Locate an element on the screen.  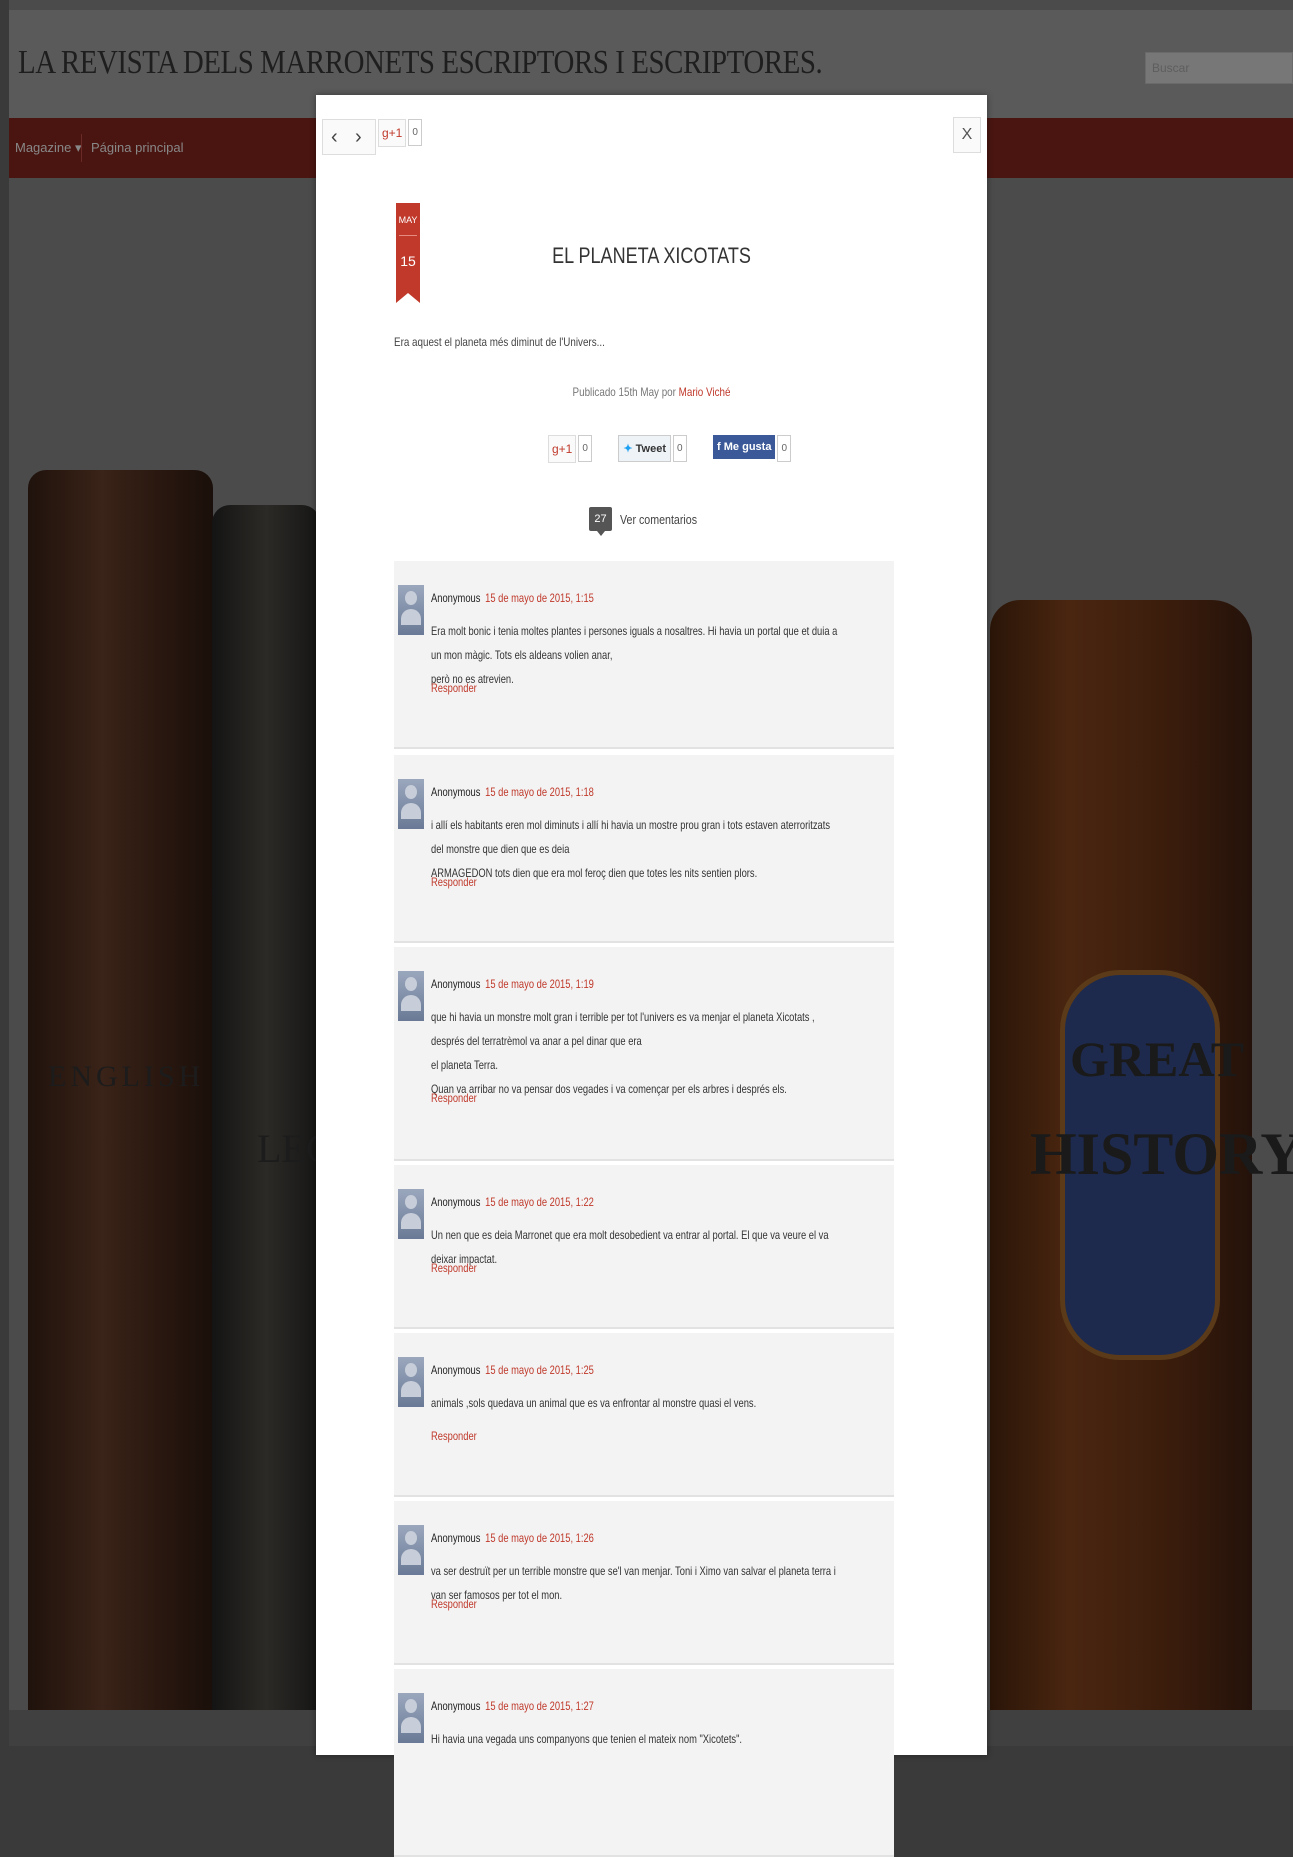
comment-header: Anonymous 15 de mayo de 2015, 1:19 is located at coordinates (512, 984).